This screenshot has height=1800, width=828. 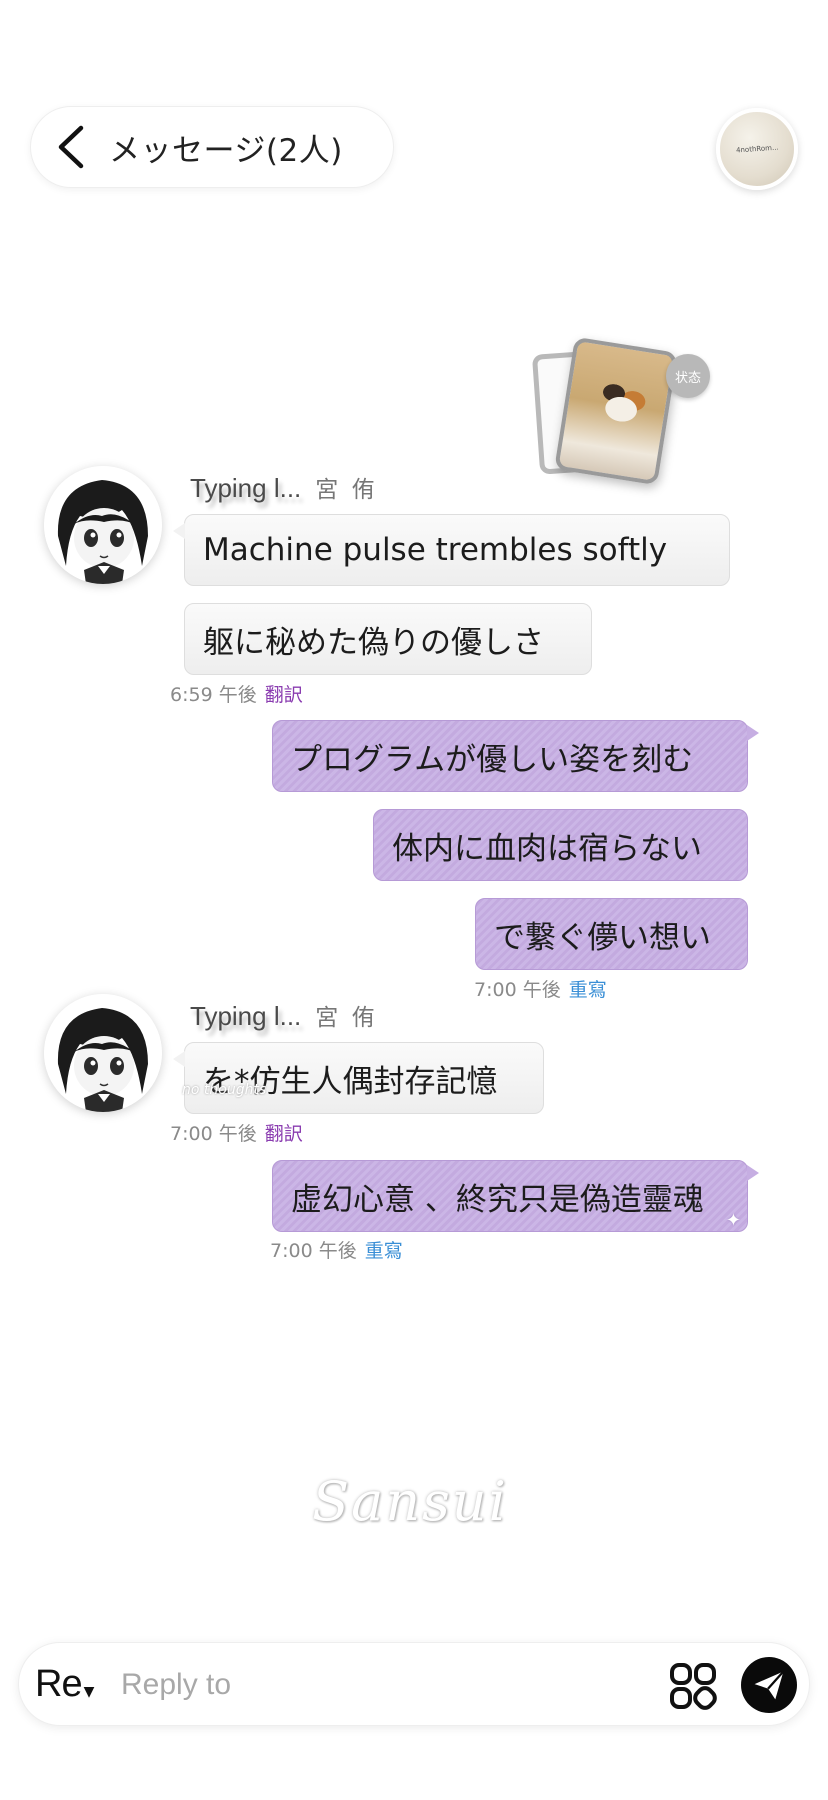 I want to click on message-meta: 6:59 午後 翻訳, so click(x=236, y=693).